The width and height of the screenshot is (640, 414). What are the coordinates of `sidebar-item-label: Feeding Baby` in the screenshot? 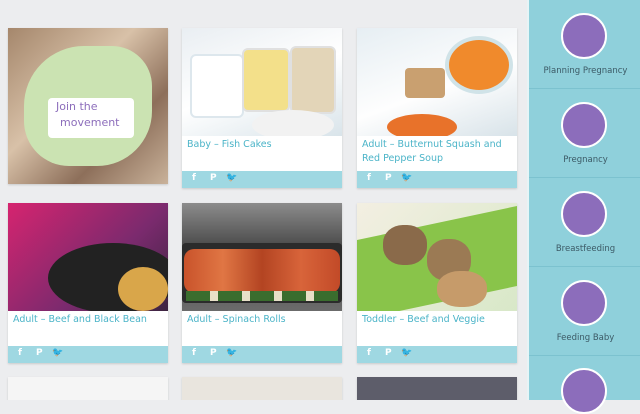 It's located at (585, 338).